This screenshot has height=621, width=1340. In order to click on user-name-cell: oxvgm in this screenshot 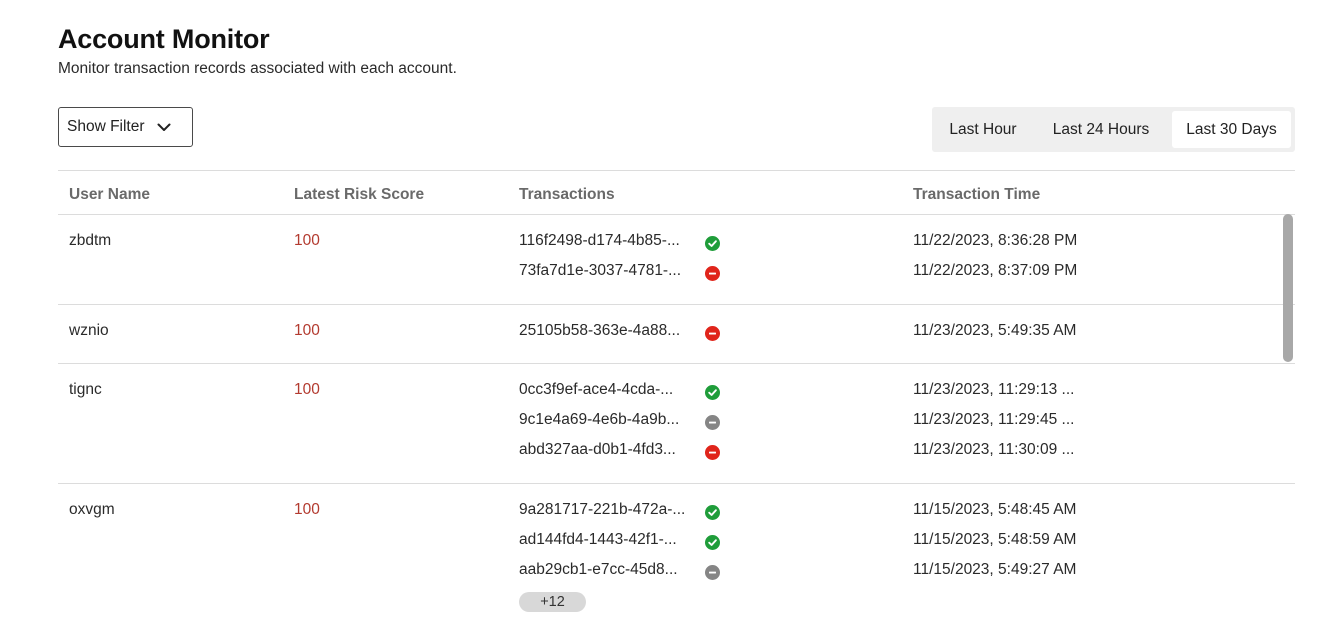, I will do `click(92, 509)`.